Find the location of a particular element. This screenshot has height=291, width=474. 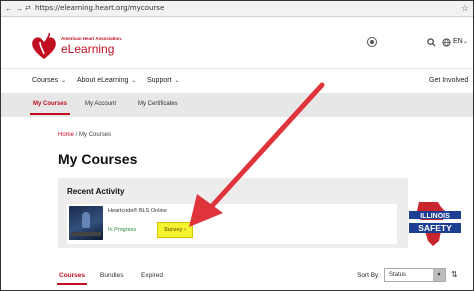

recent-activity-title: Recent Activity is located at coordinates (96, 191).